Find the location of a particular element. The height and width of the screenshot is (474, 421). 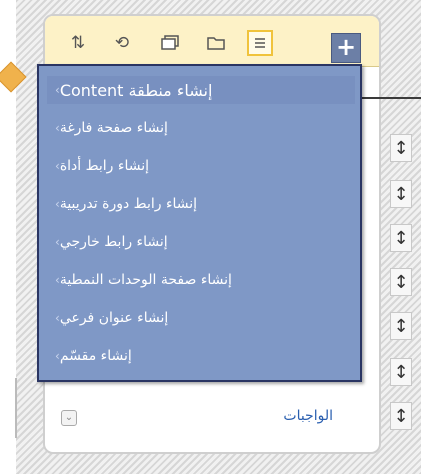

menu-item-label: إنشاء منطقة Content is located at coordinates (136, 90).